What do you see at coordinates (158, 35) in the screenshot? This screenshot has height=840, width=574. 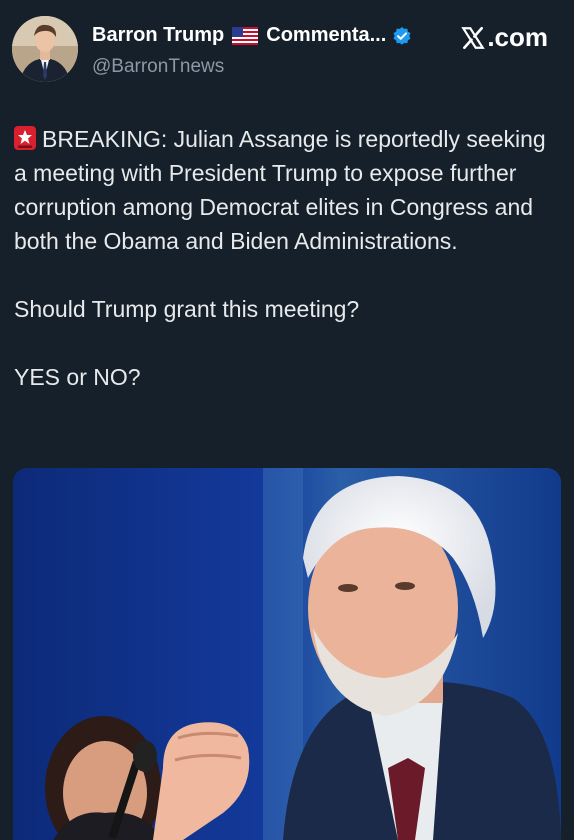 I see `author-display-name: Barron Trump` at bounding box center [158, 35].